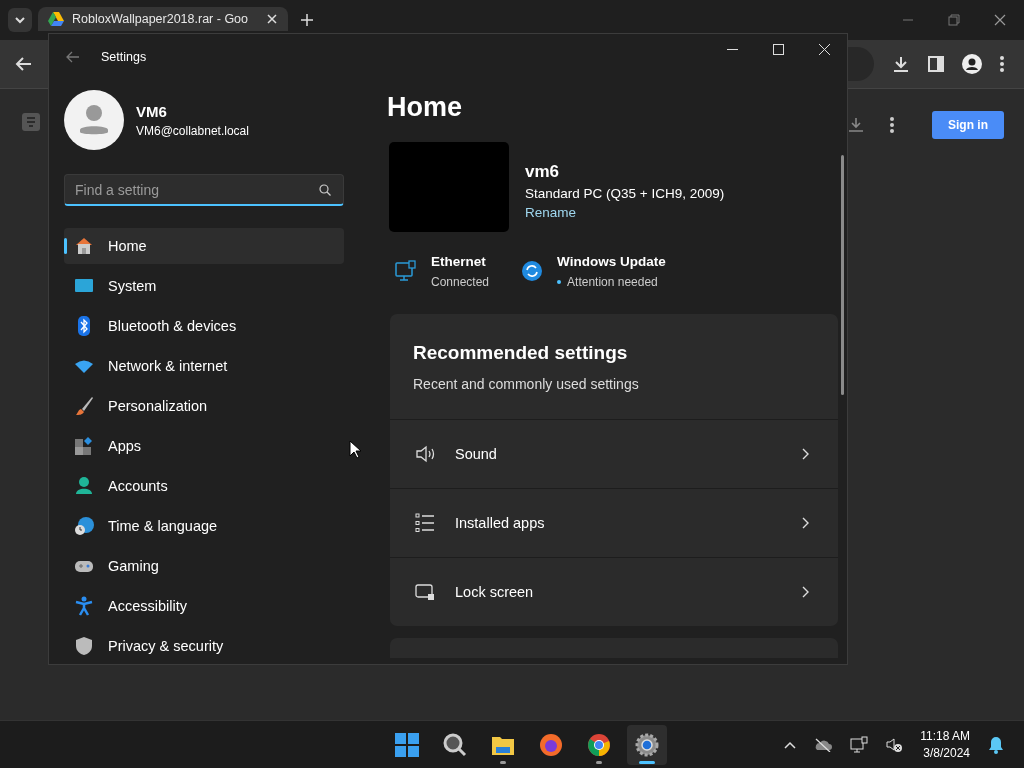 The image size is (1024, 768). Describe the element at coordinates (936, 64) in the screenshot. I see `side-panel-icon` at that location.